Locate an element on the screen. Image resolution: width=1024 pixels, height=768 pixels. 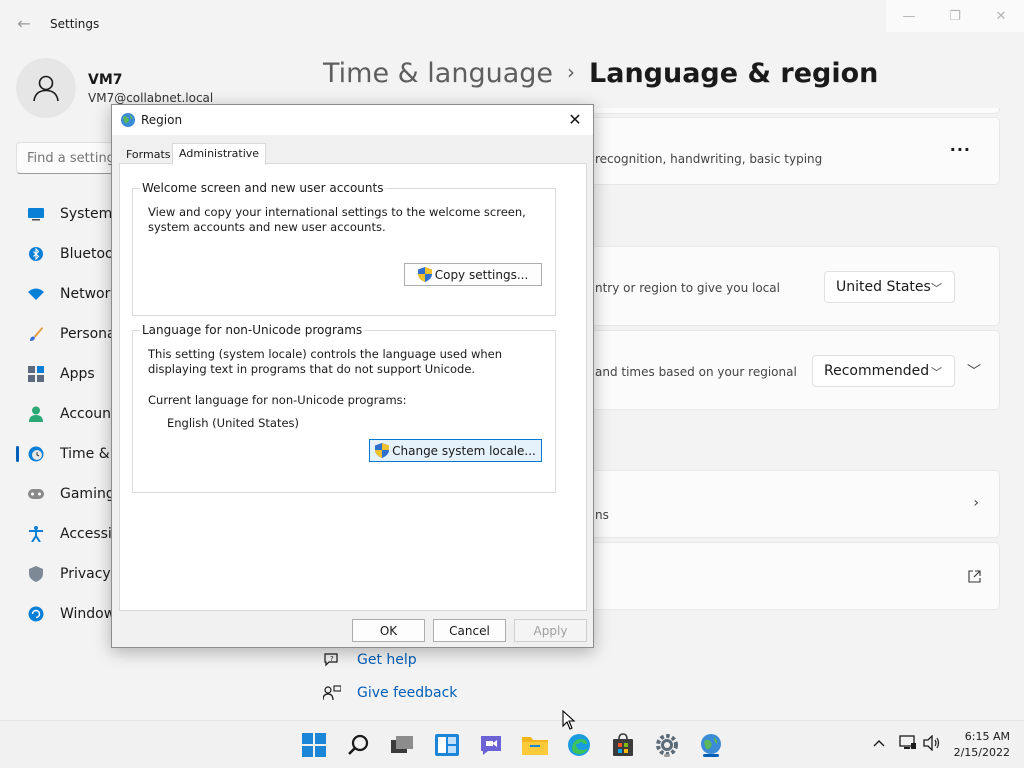
speaker-icon is located at coordinates (931, 743).